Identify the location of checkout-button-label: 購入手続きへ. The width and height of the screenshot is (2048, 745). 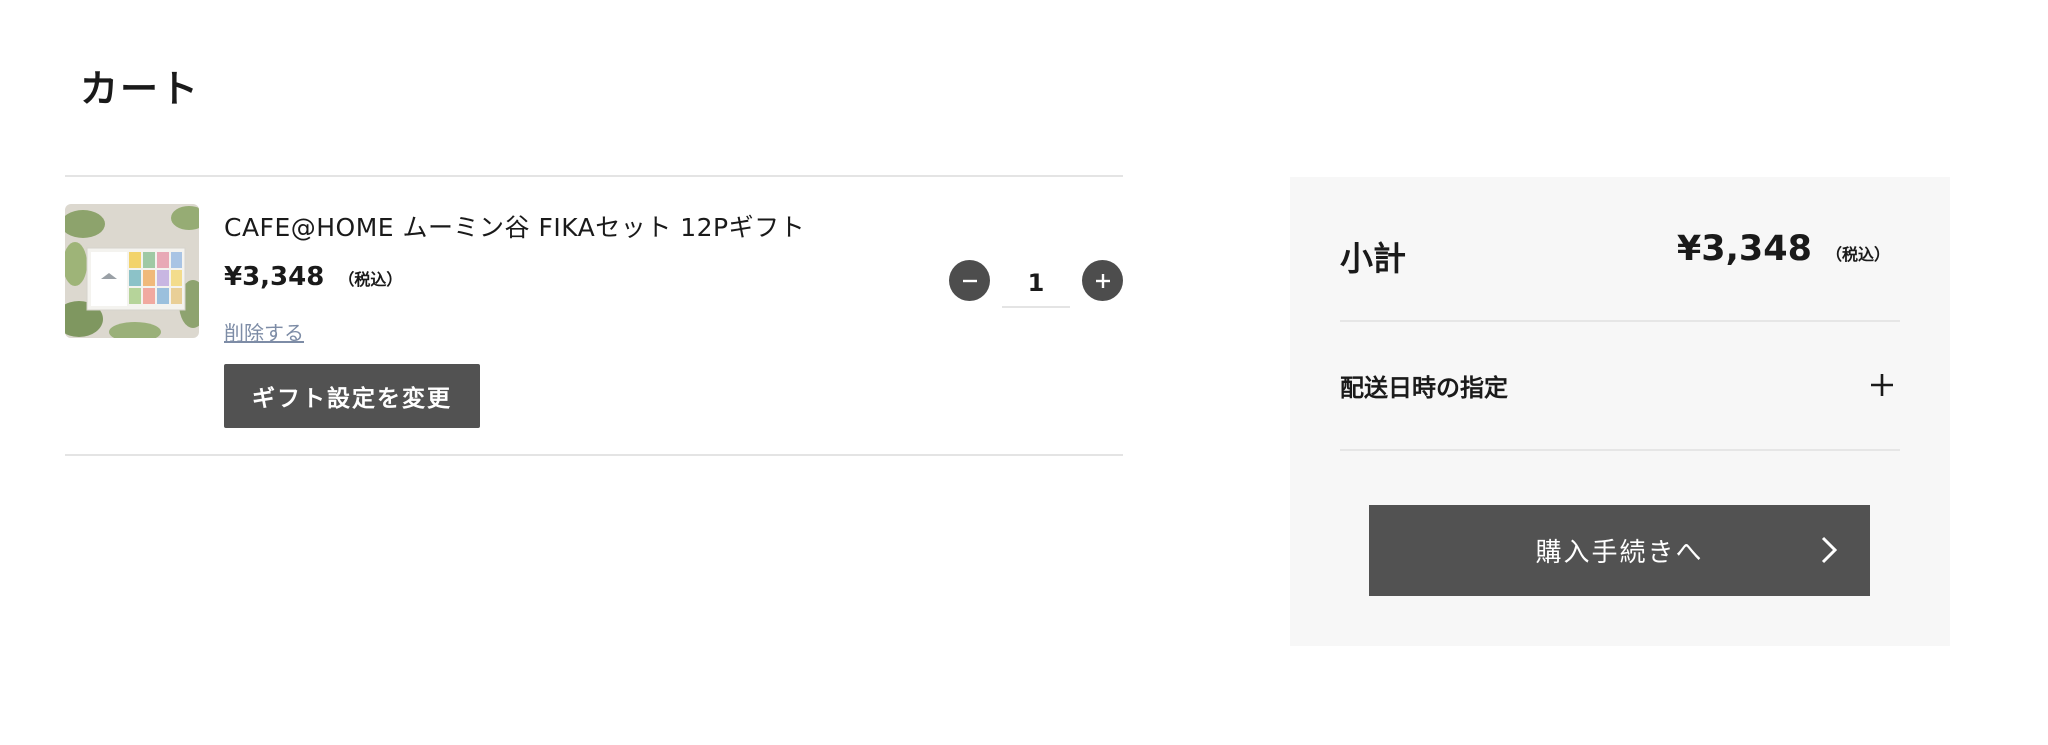
(1619, 553).